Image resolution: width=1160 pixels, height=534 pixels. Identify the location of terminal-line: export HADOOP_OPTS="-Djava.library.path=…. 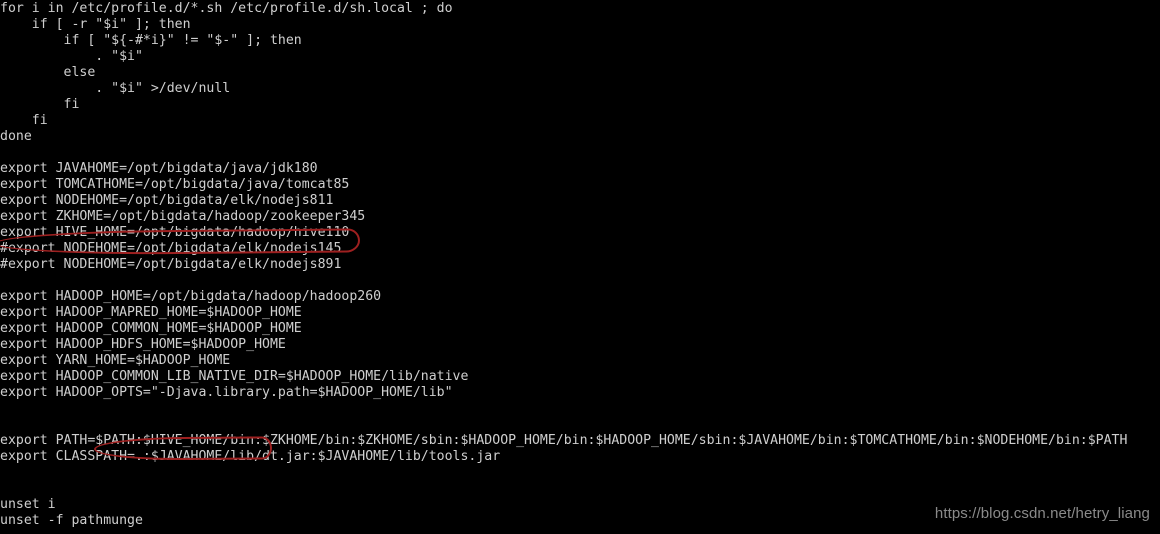
(226, 392).